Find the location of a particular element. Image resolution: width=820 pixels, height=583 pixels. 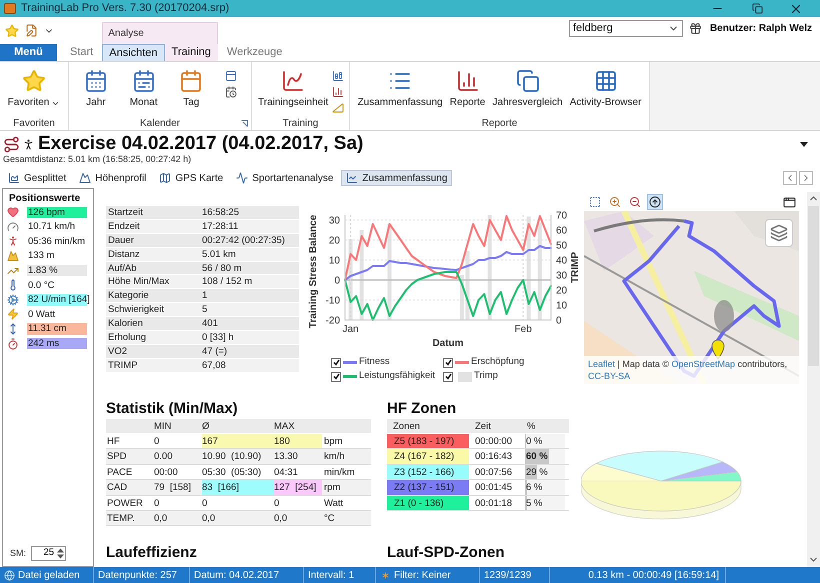

tick-label: Jan is located at coordinates (350, 329).